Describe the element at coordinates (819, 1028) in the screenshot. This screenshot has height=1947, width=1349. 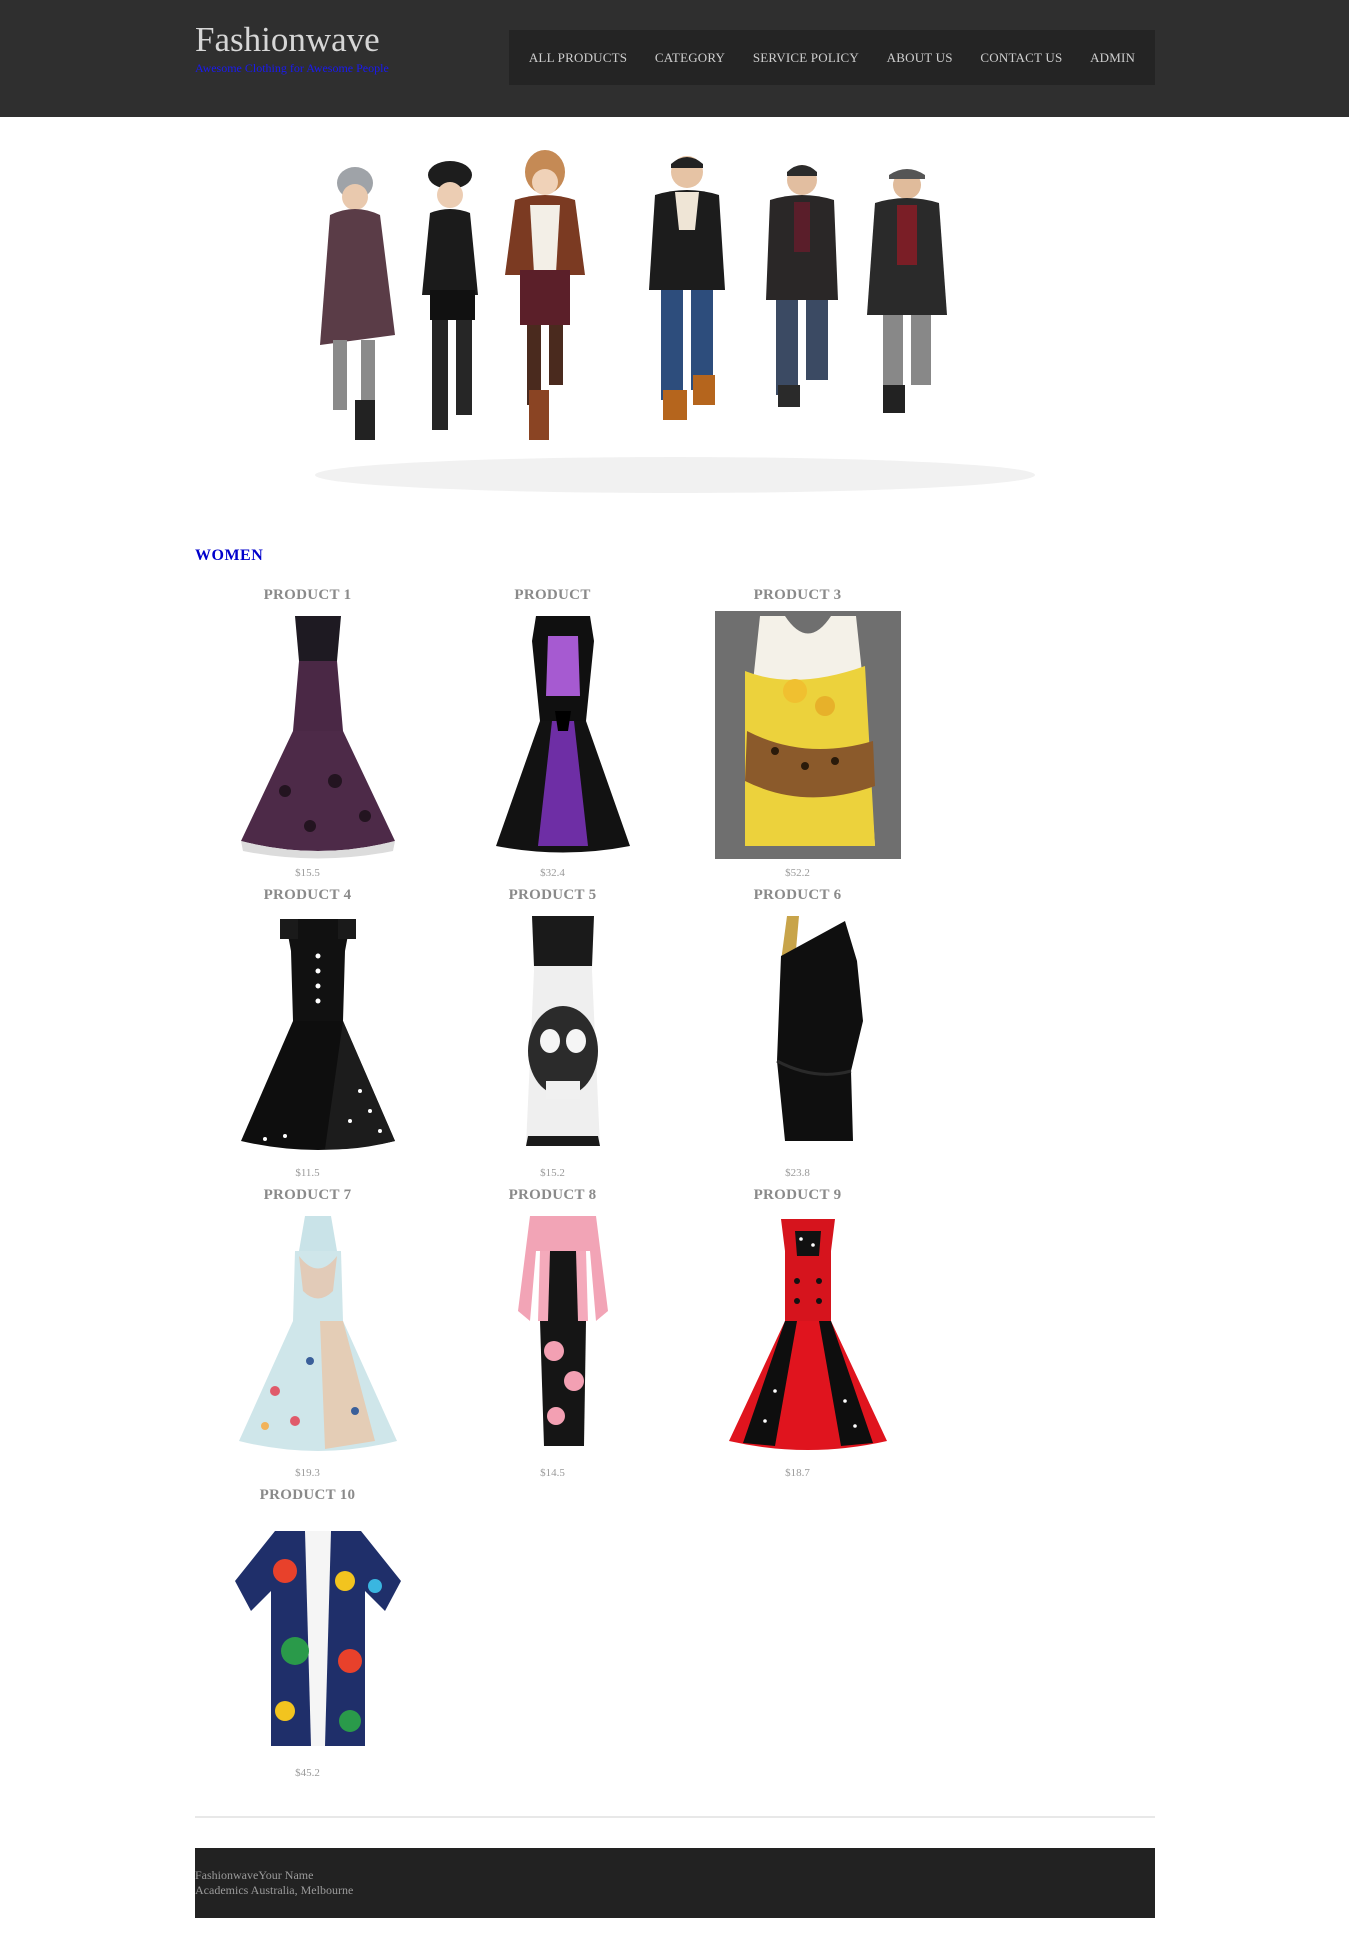
I see `black-one-shoulder-dress-image` at that location.